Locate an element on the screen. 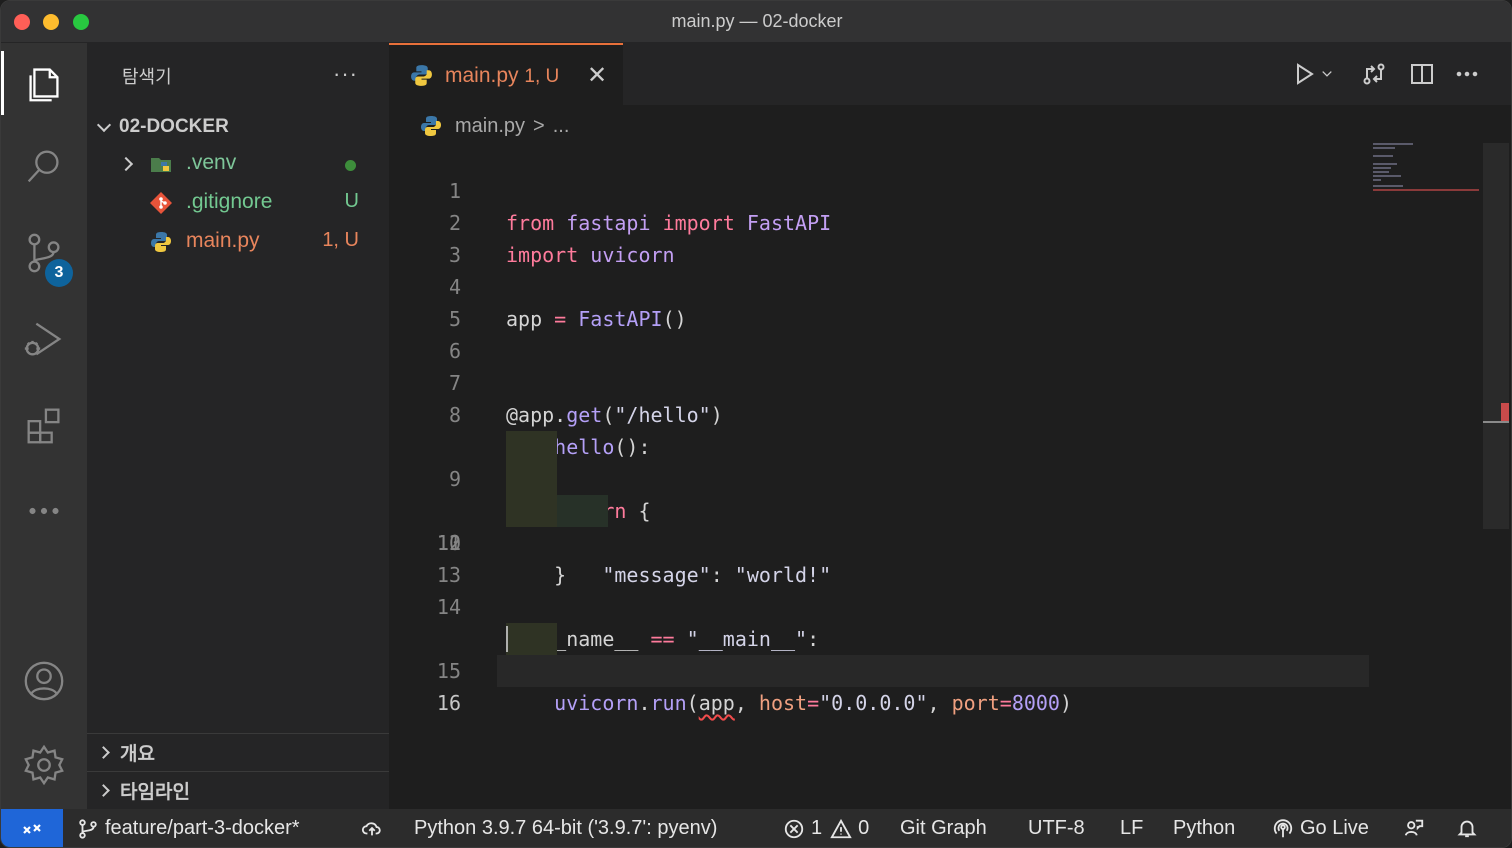 Image resolution: width=1512 pixels, height=848 pixels. error-marker is located at coordinates (1505, 412).